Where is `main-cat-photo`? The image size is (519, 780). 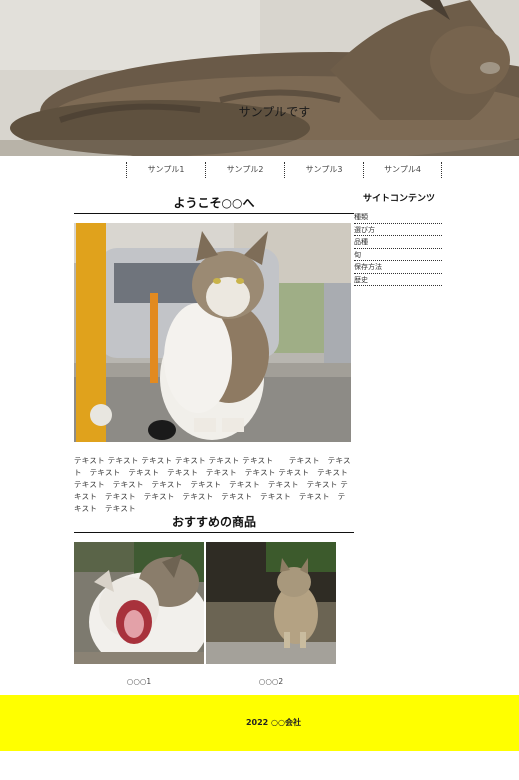
main-cat-photo is located at coordinates (212, 332).